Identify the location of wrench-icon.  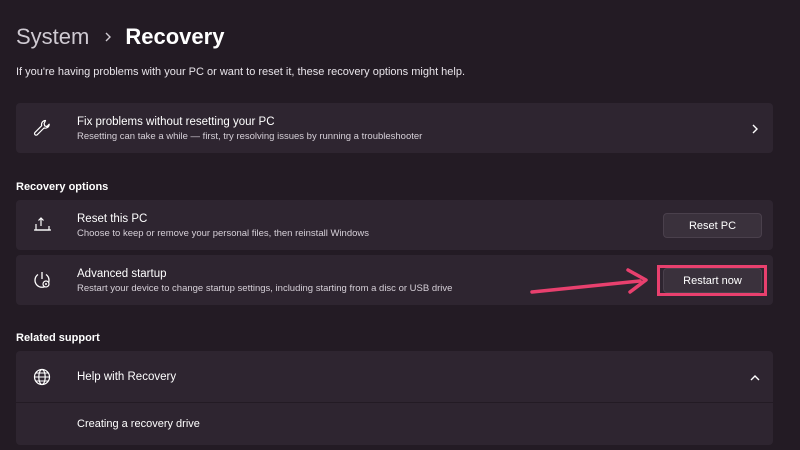
(42, 128).